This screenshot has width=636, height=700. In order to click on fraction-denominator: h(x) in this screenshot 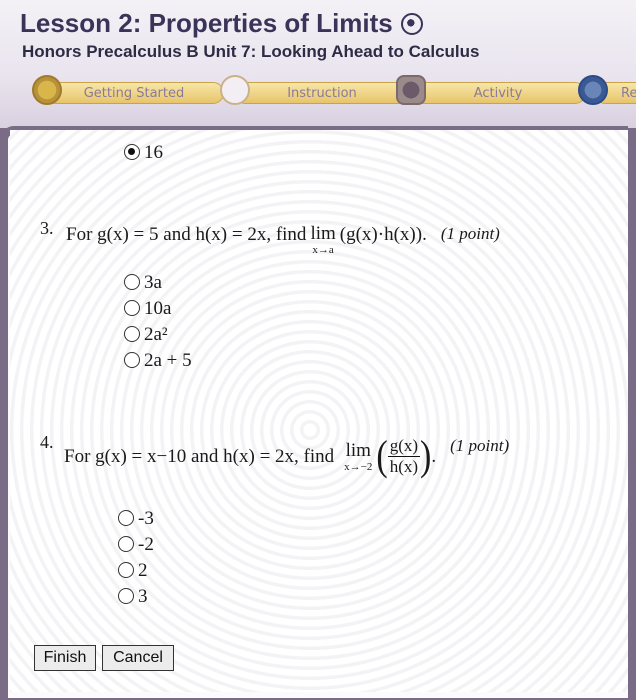, I will do `click(404, 466)`.